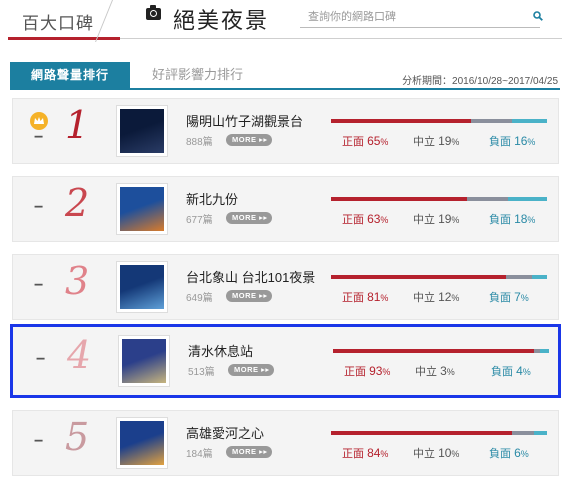 The image size is (570, 482). Describe the element at coordinates (519, 371) in the screenshot. I see `negative-percent: 4` at that location.